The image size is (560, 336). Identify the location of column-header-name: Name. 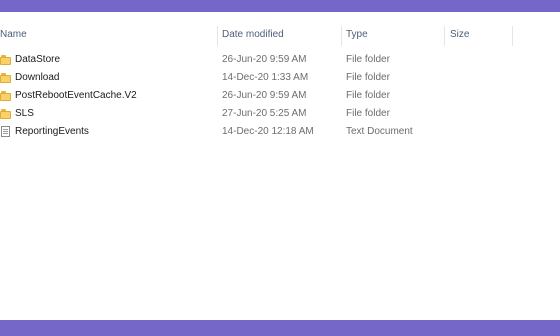
(13, 36).